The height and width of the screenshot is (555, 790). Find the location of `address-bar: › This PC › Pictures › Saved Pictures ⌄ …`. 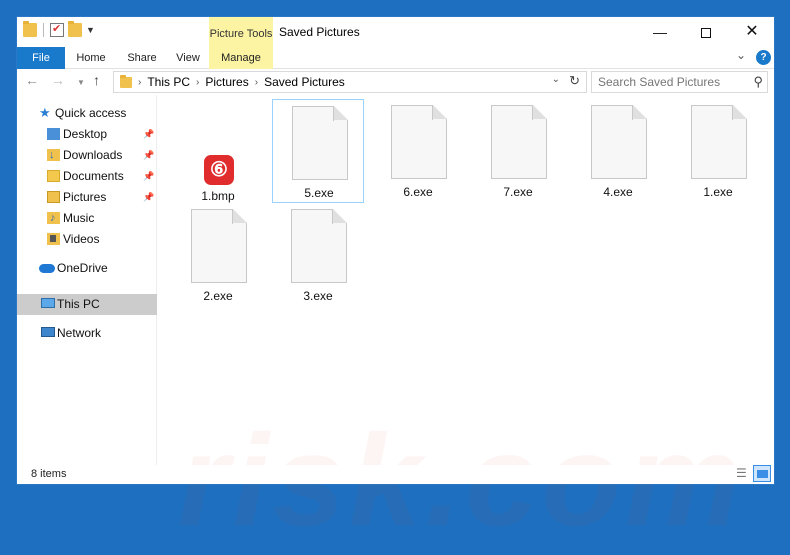

address-bar: › This PC › Pictures › Saved Pictures ⌄ … is located at coordinates (350, 82).